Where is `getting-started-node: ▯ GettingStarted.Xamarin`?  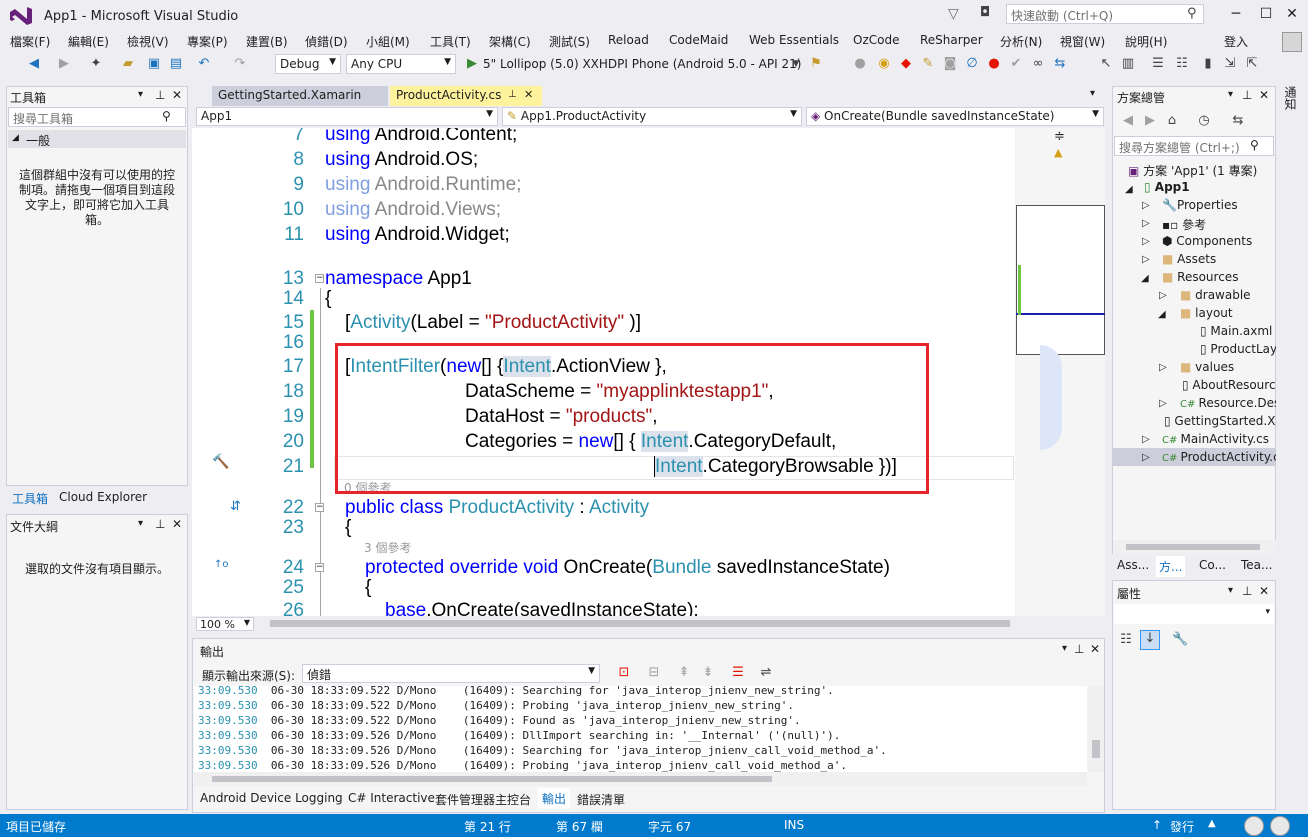 getting-started-node: ▯ GettingStarted.Xamarin is located at coordinates (1220, 421).